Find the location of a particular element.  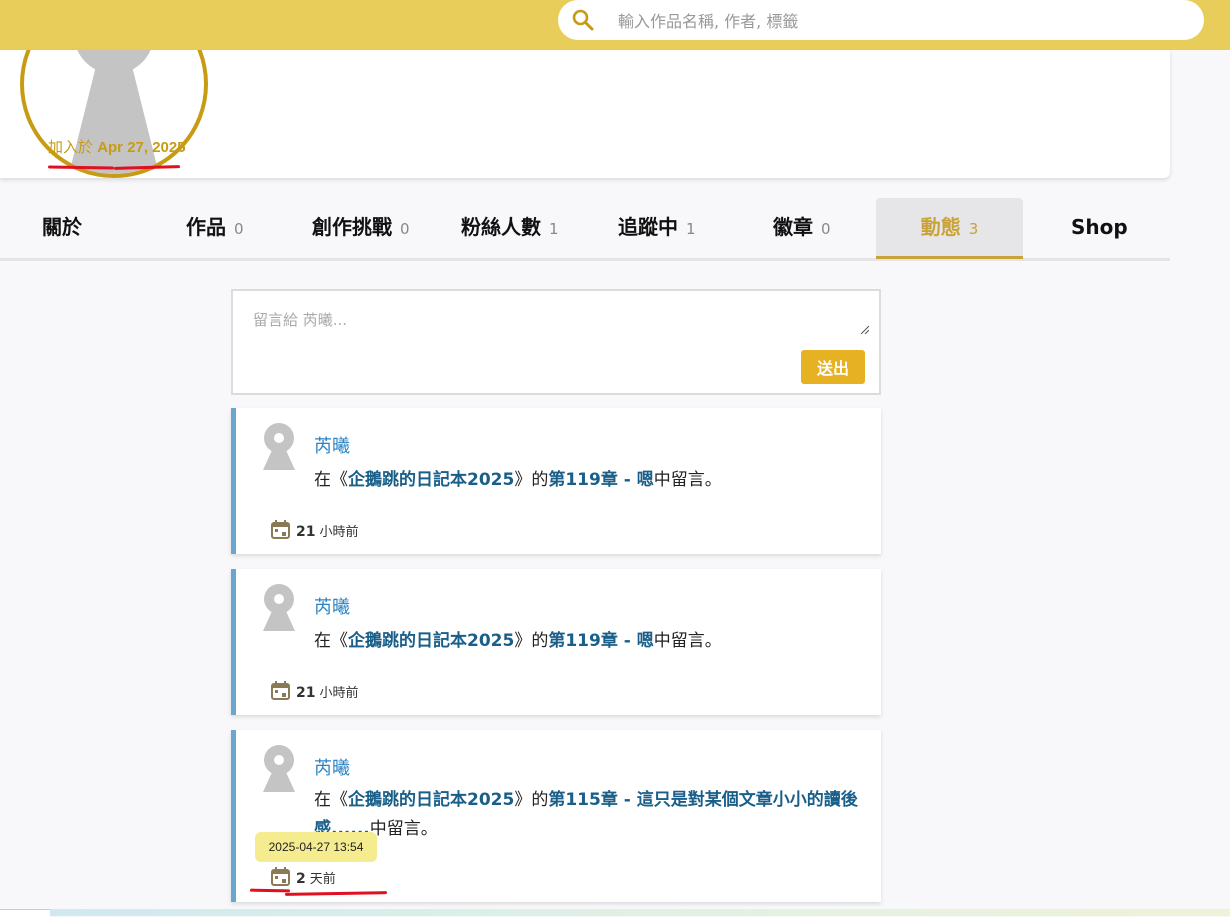

time-unit: 天前 is located at coordinates (322, 879).